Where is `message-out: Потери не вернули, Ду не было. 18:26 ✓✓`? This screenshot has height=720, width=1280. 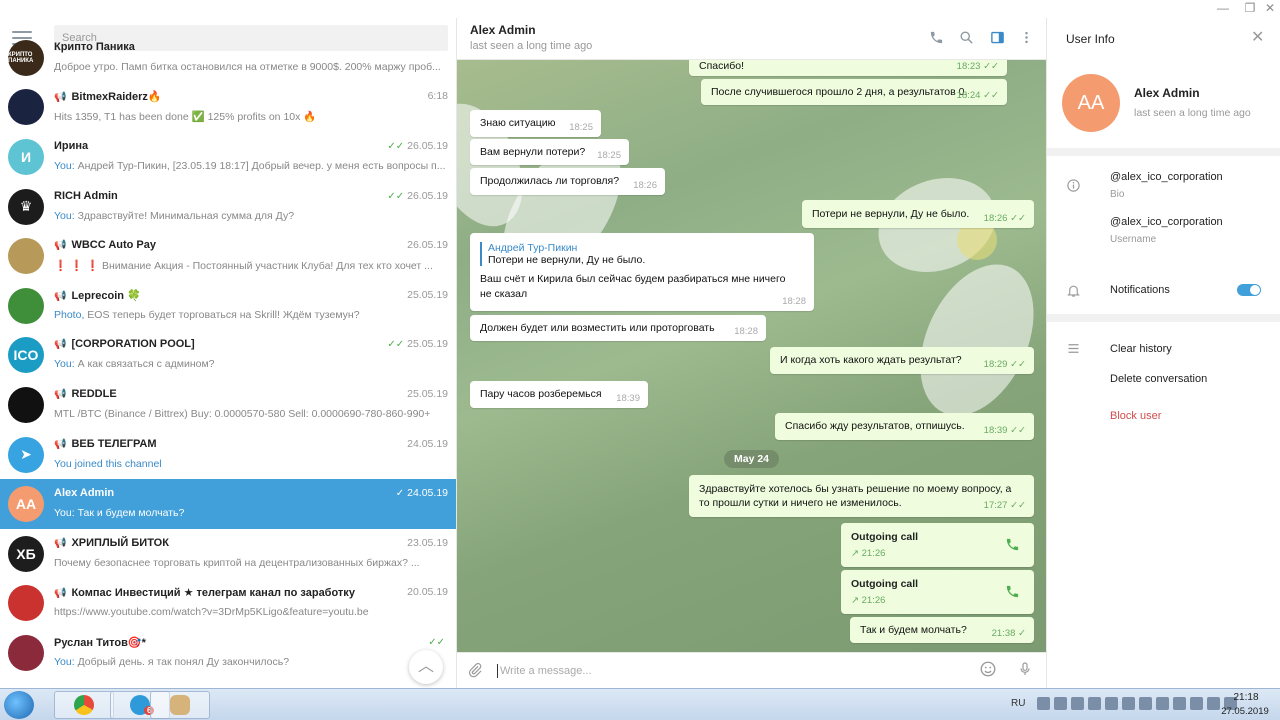 message-out: Потери не вернули, Ду не было. 18:26 ✓✓ is located at coordinates (918, 214).